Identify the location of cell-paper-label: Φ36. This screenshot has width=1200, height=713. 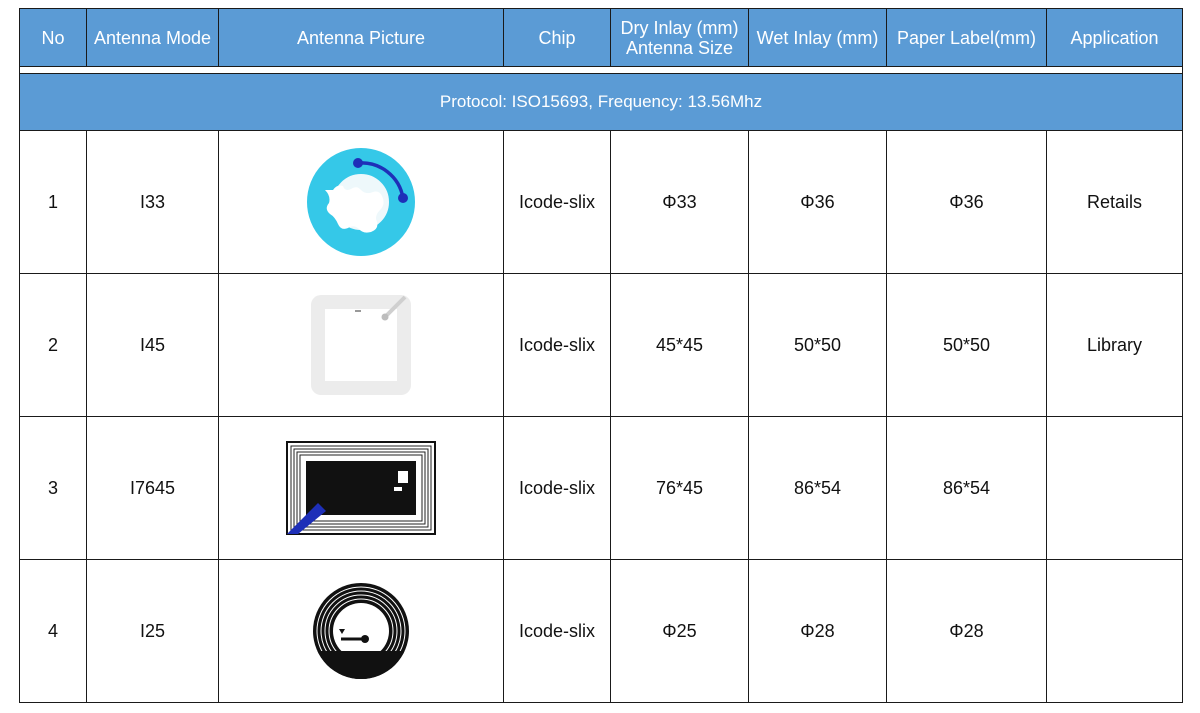
(966, 202).